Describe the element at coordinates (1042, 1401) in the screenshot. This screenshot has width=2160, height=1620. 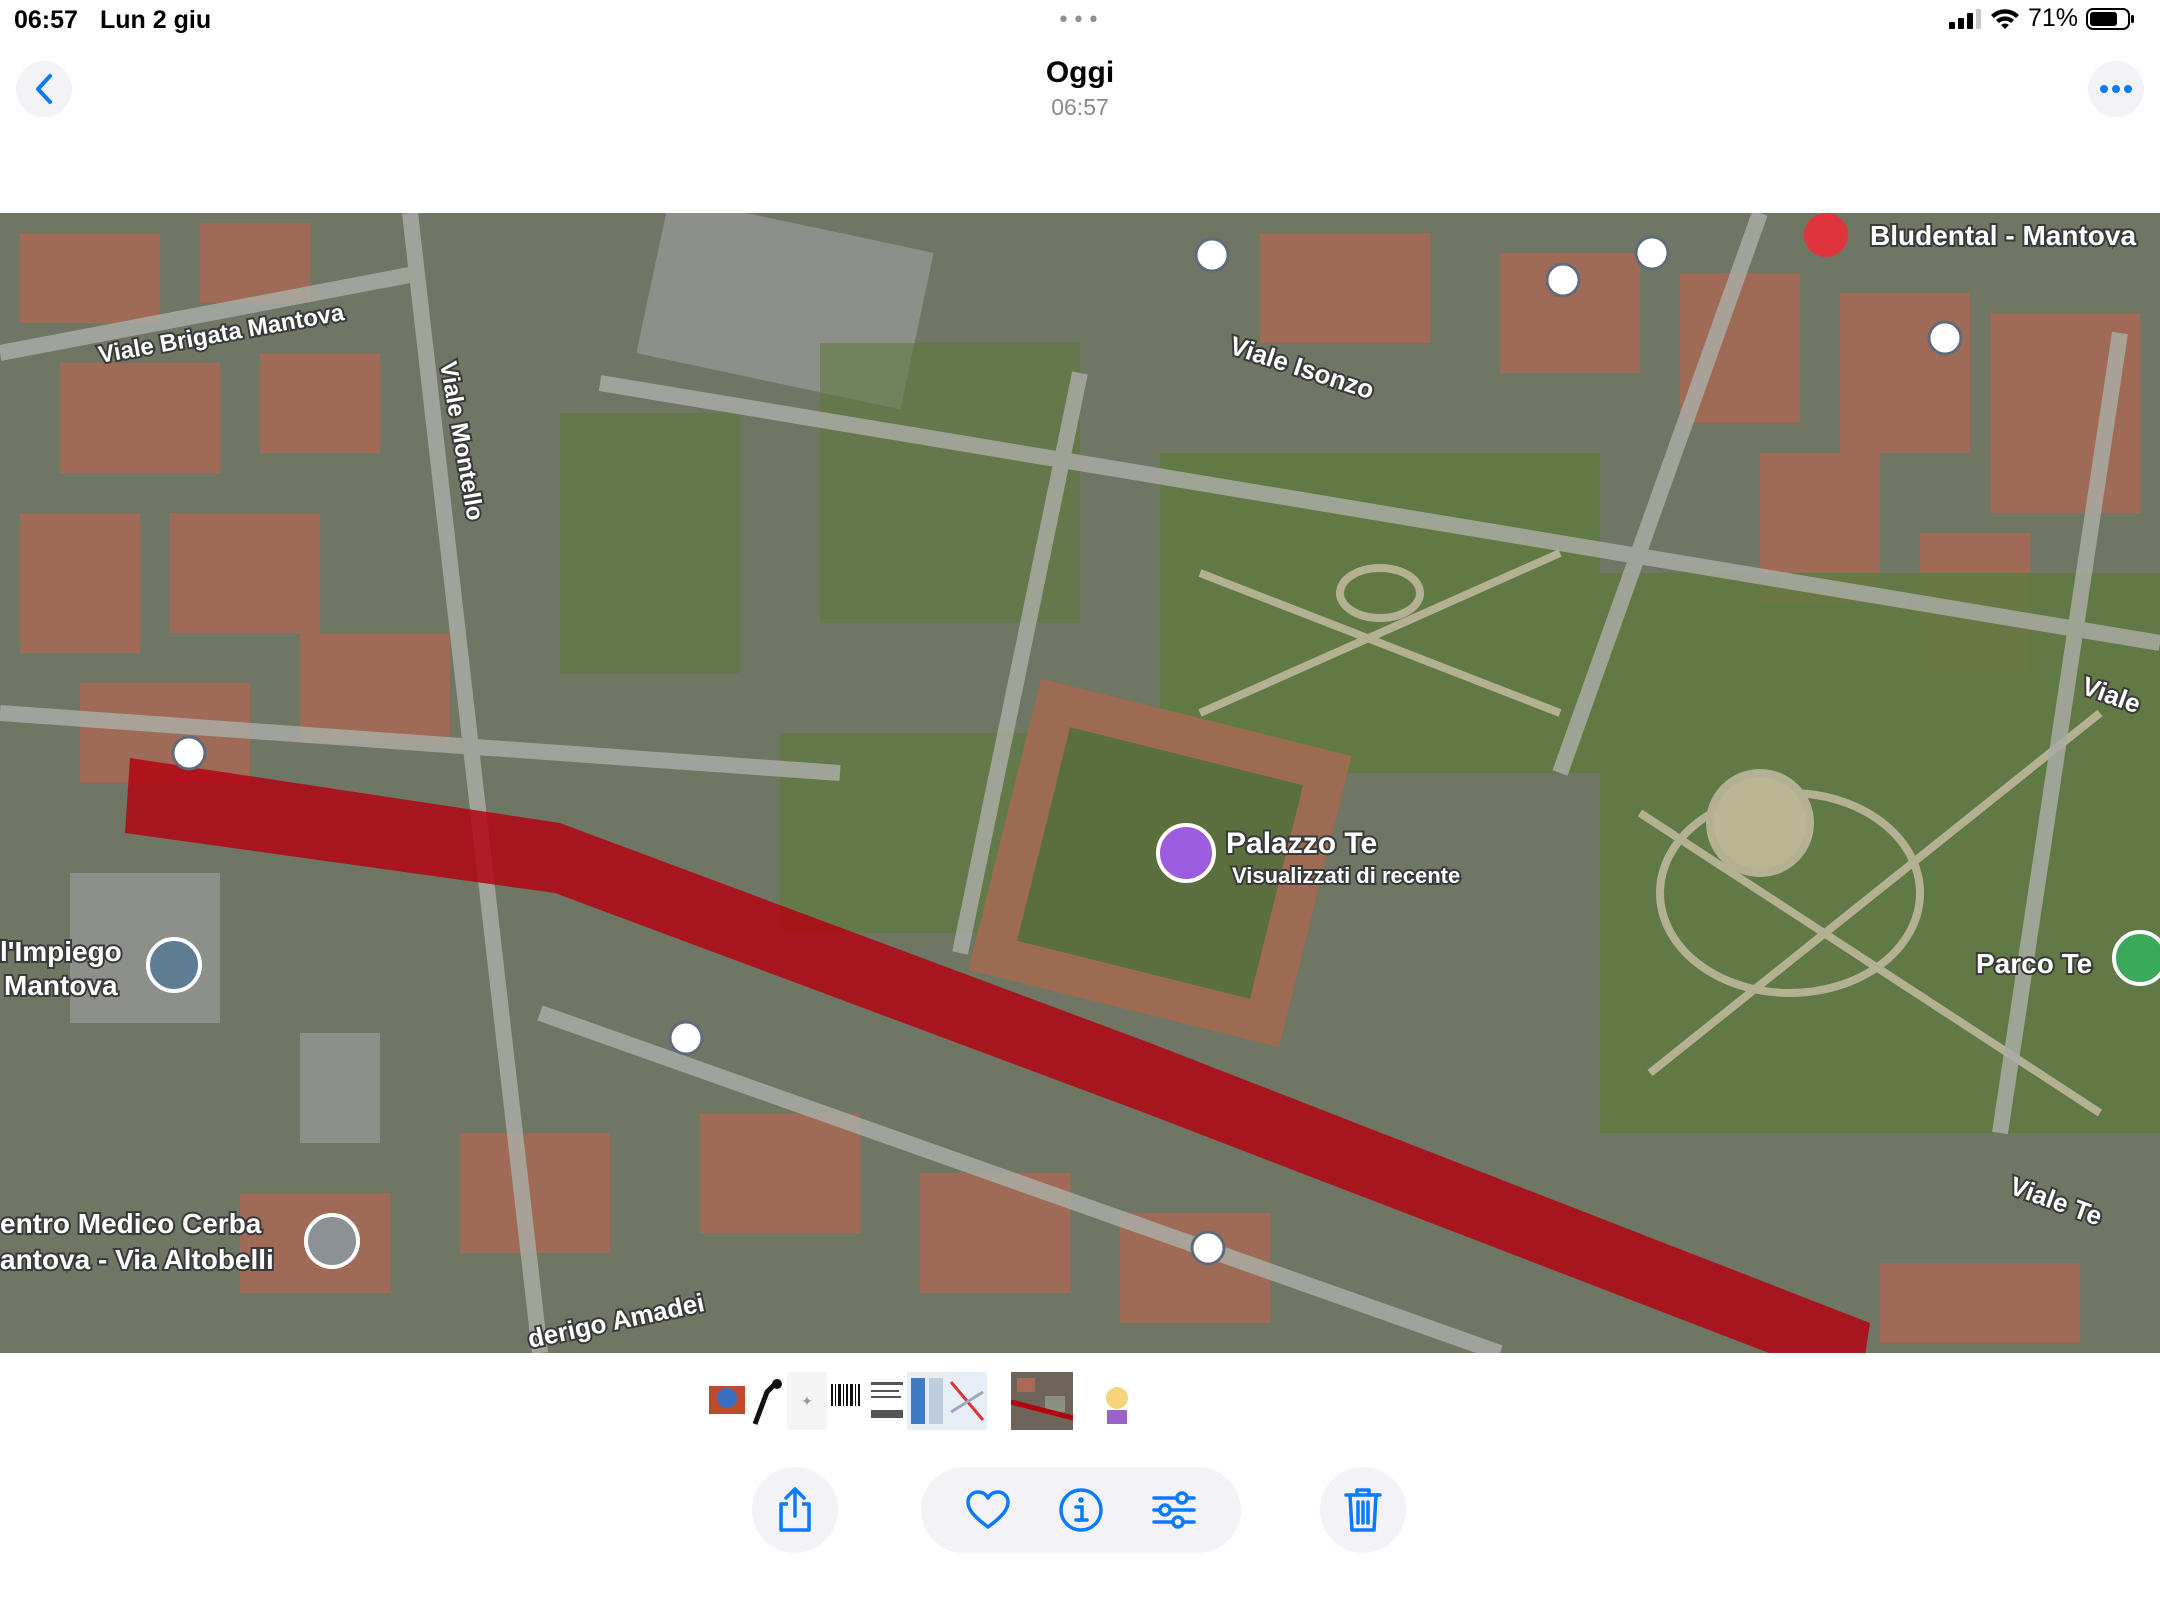
I see `thumbnail-selected` at that location.